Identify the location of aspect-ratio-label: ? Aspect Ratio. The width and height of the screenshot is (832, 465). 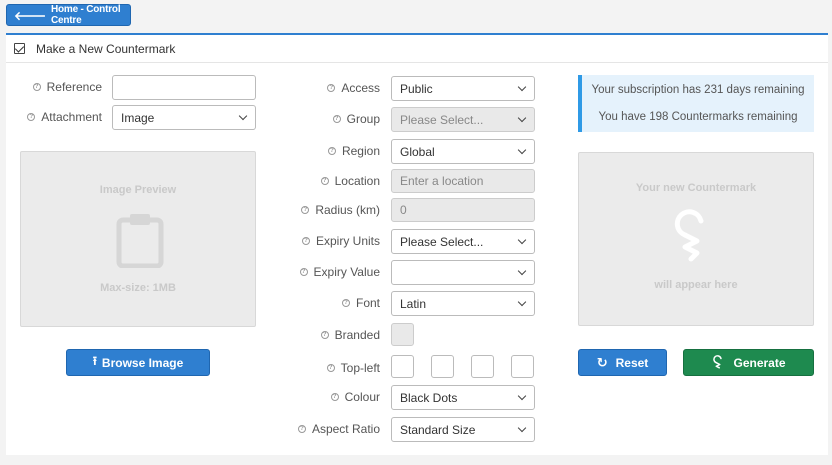
(311, 429).